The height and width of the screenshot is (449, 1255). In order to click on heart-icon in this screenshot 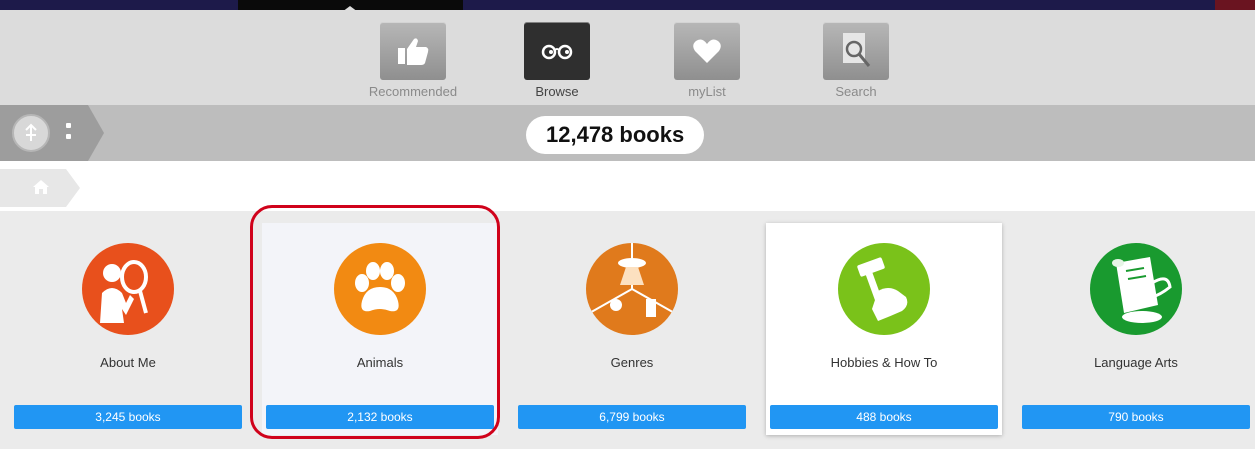, I will do `click(707, 51)`.